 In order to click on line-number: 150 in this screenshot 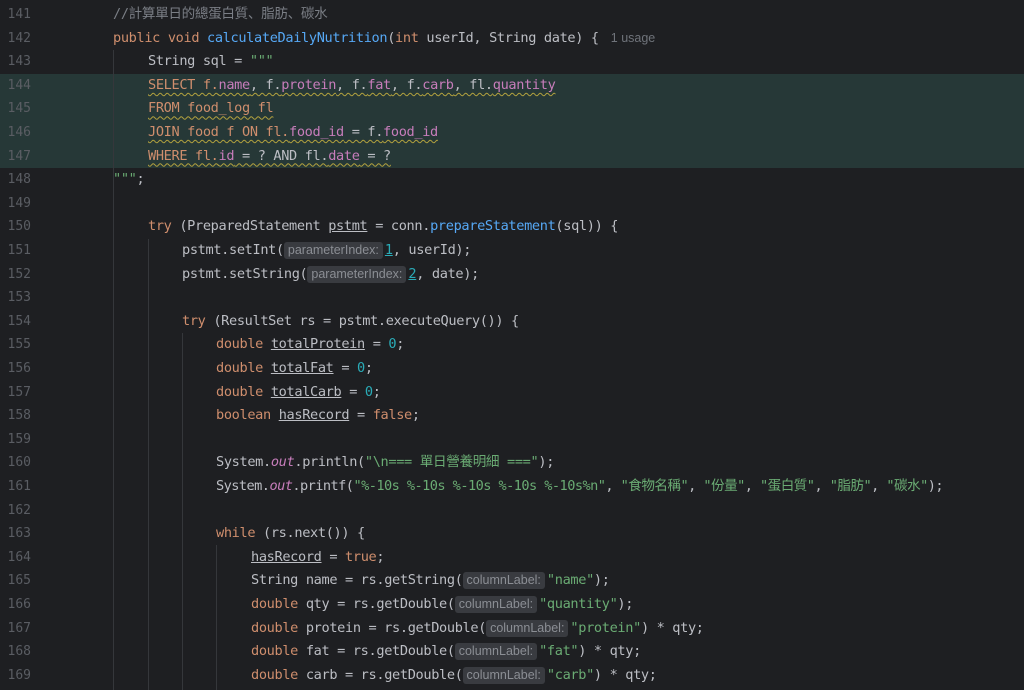, I will do `click(19, 227)`.